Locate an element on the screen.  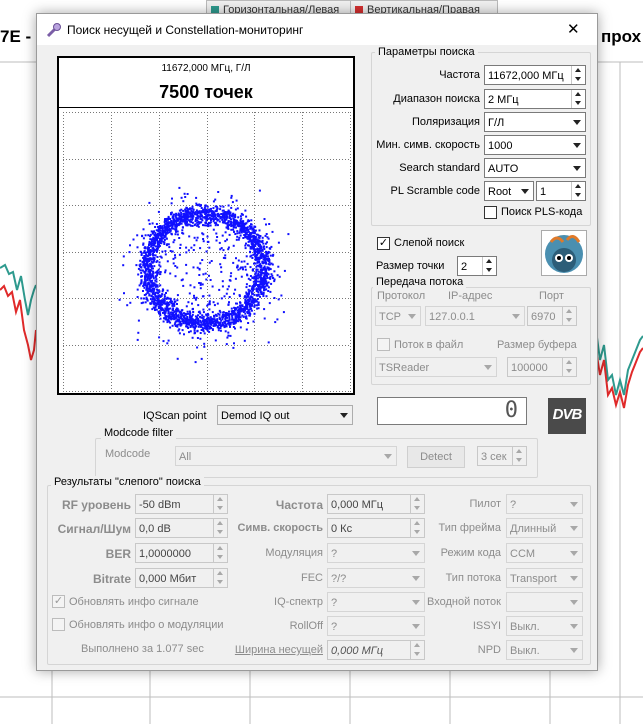
ip-value: 127.0.0.1 is located at coordinates (452, 317).